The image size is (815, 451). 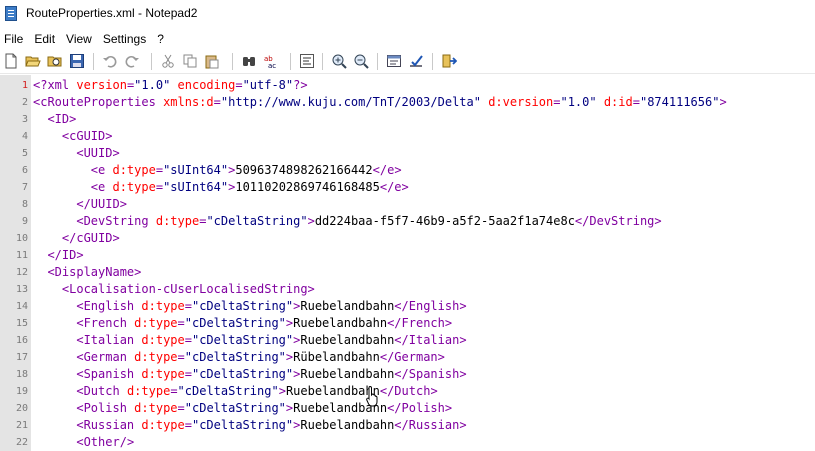 I want to click on line-number: 9, so click(x=24, y=221).